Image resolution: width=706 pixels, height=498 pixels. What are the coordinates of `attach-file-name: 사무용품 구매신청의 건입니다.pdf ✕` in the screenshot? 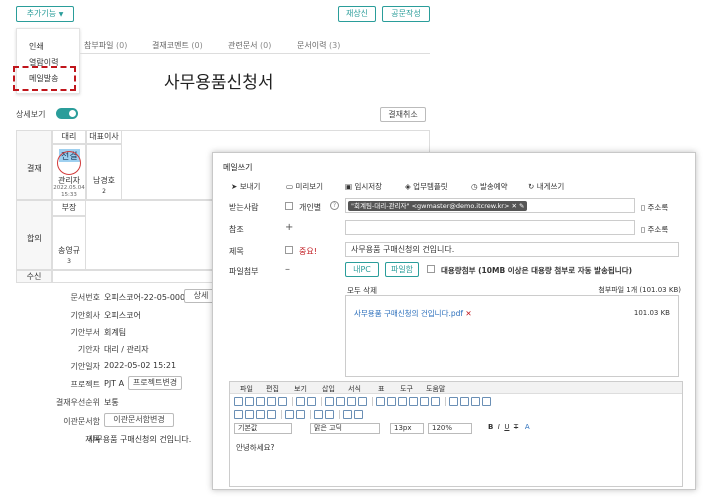 It's located at (413, 313).